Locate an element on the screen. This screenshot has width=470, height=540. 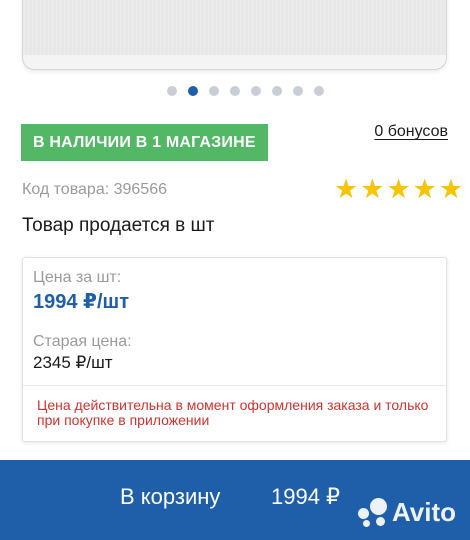
cart-button-label: В корзину is located at coordinates (170, 496).